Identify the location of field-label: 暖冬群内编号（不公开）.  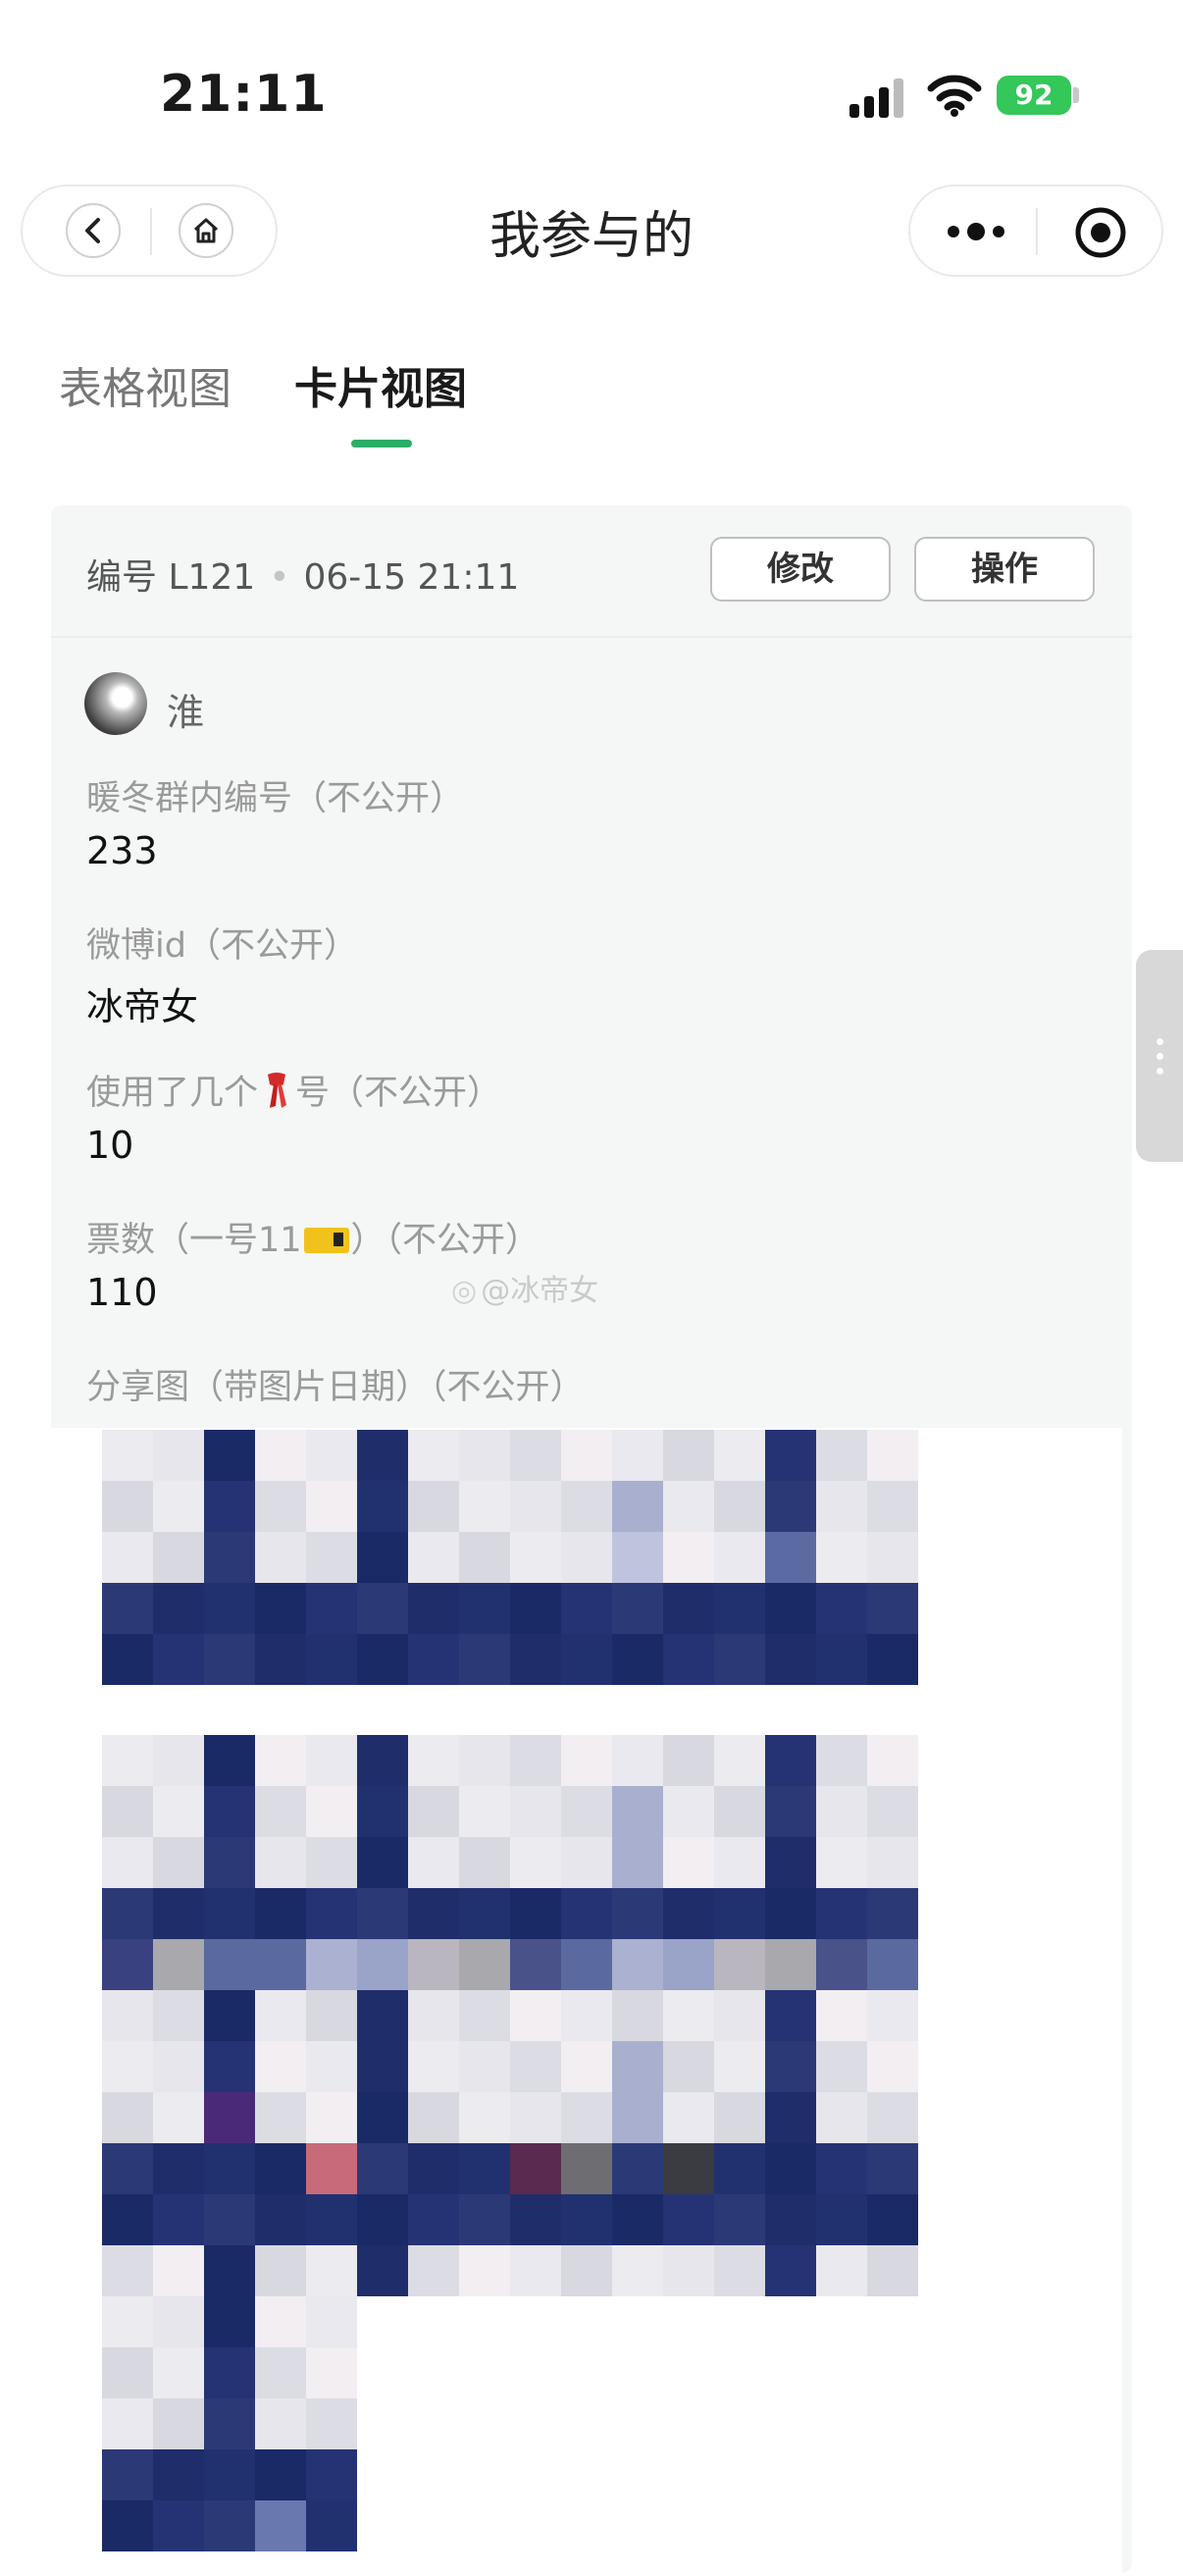
(275, 798).